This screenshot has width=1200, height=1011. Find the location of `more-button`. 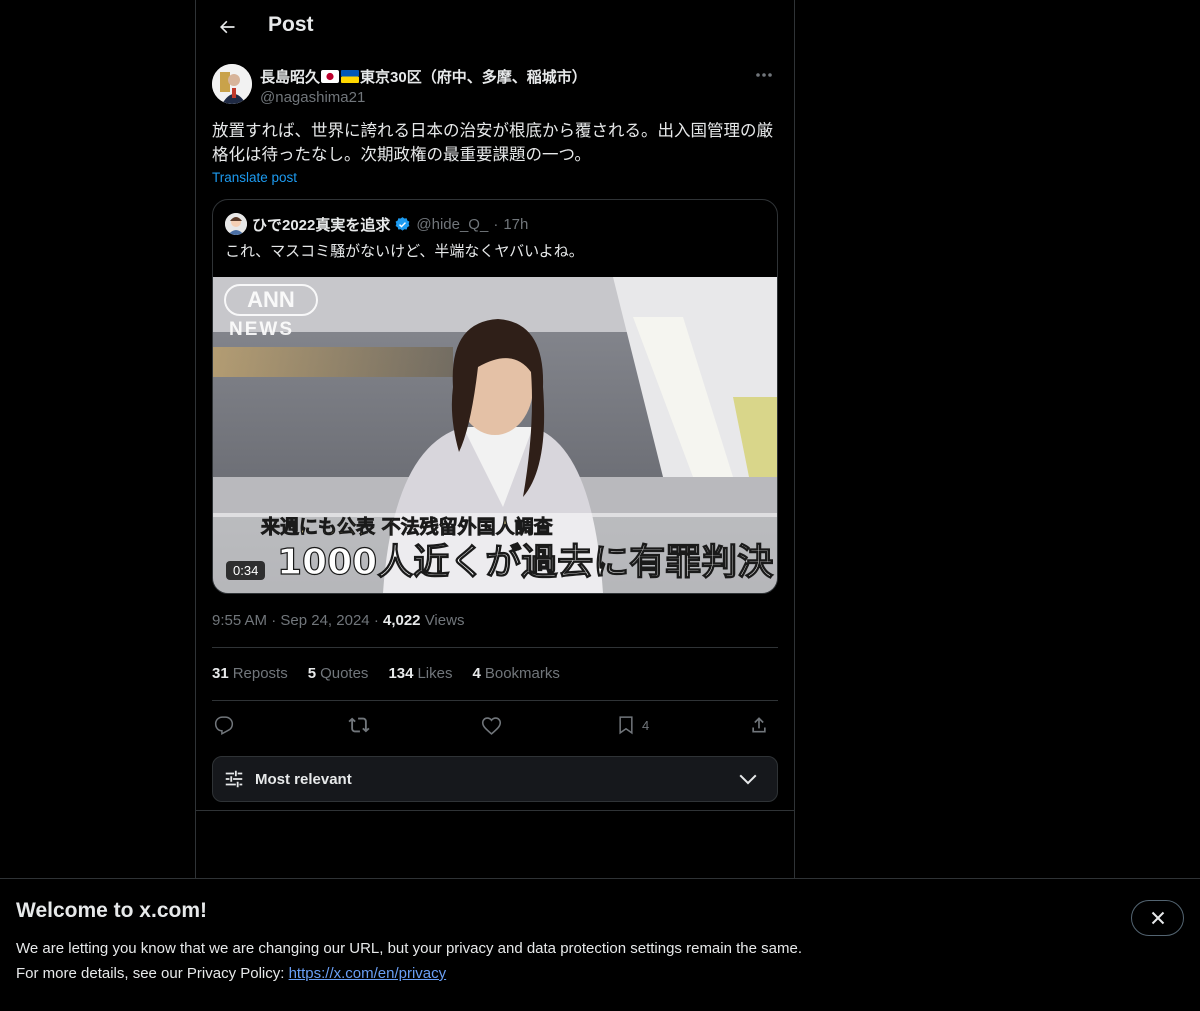

more-button is located at coordinates (764, 75).